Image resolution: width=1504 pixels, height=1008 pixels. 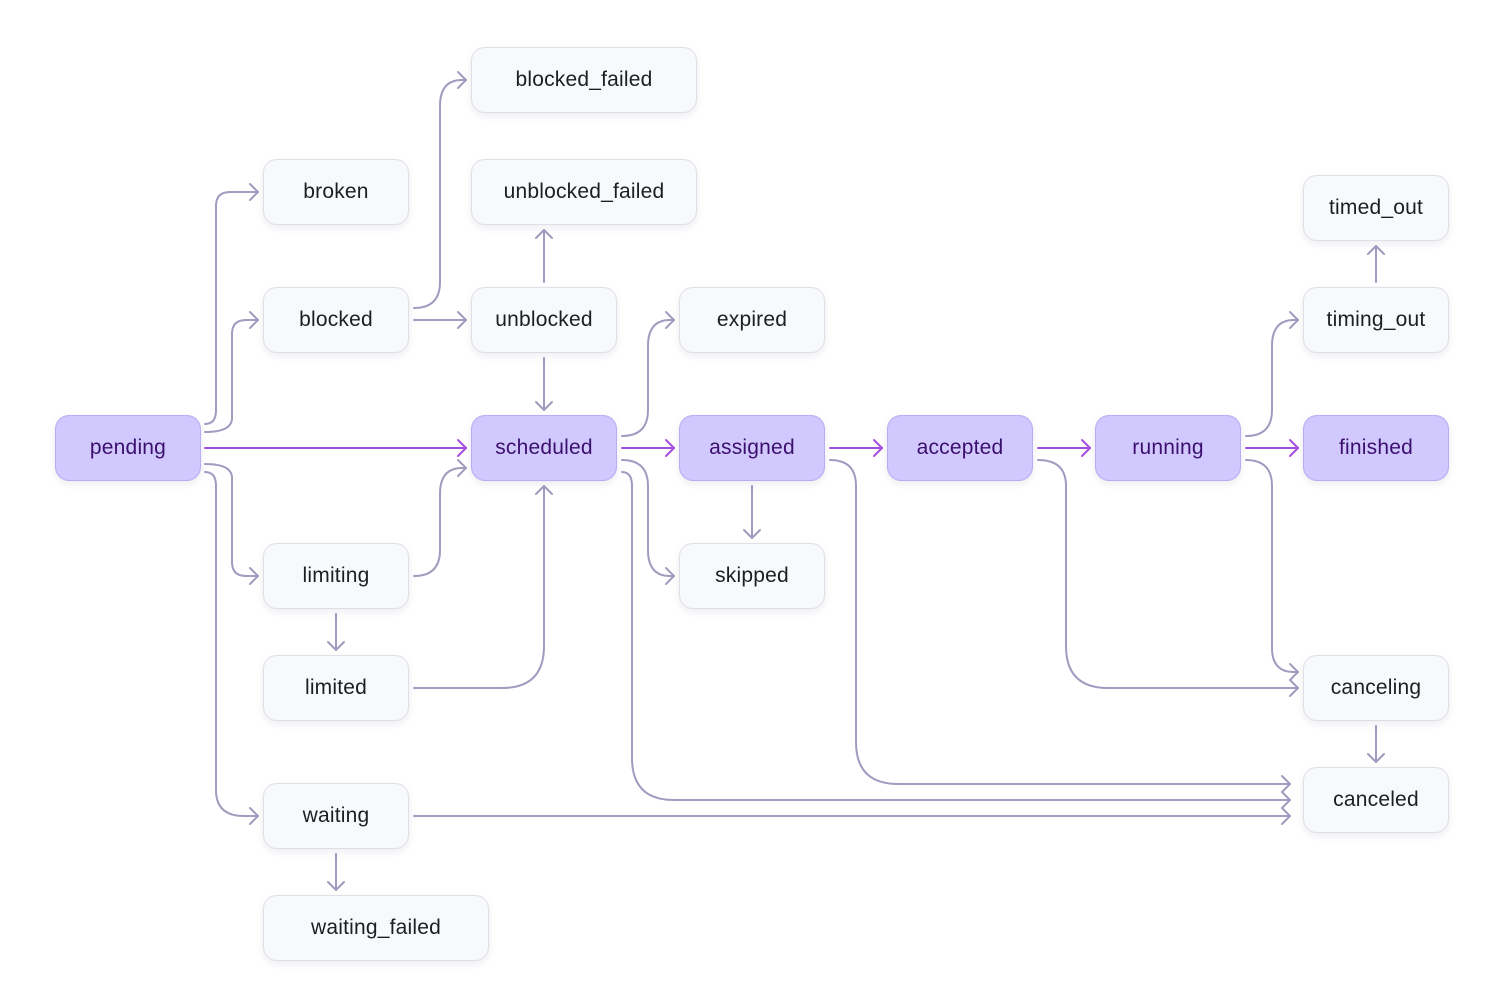 I want to click on node-label: unblocked_failed, so click(x=584, y=191).